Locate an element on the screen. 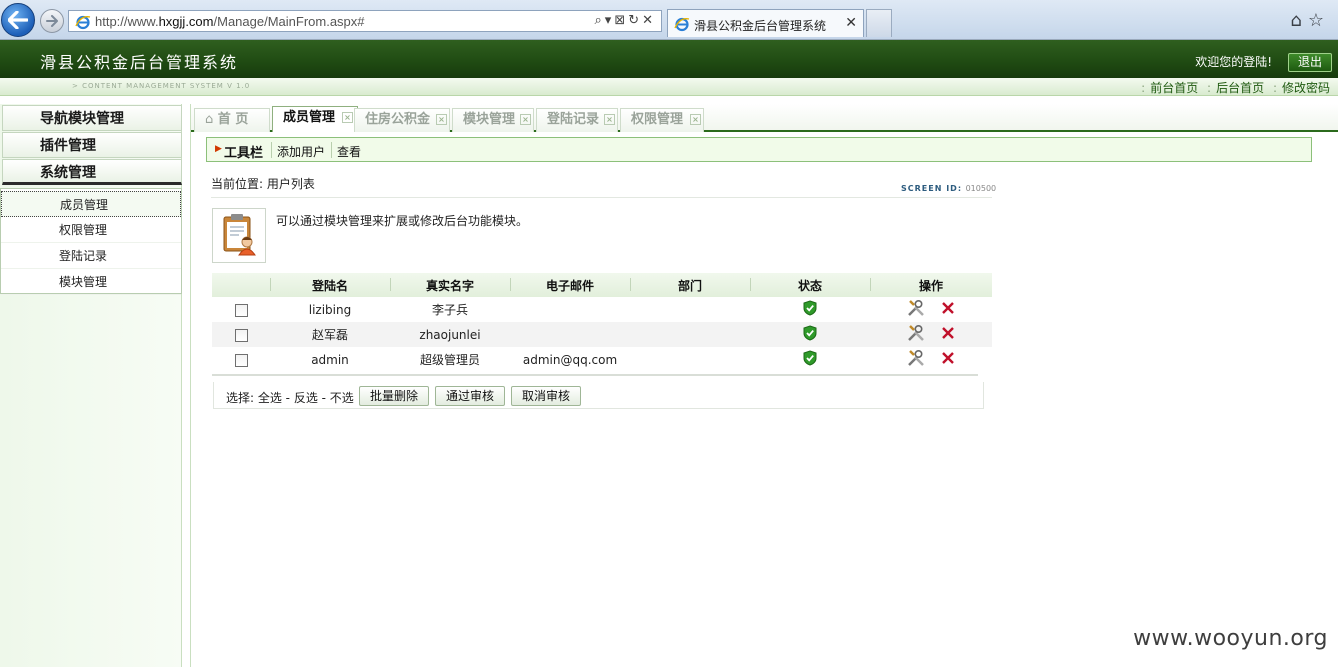 The height and width of the screenshot is (667, 1338). link-frontend-home: 前台首页 is located at coordinates (1174, 88).